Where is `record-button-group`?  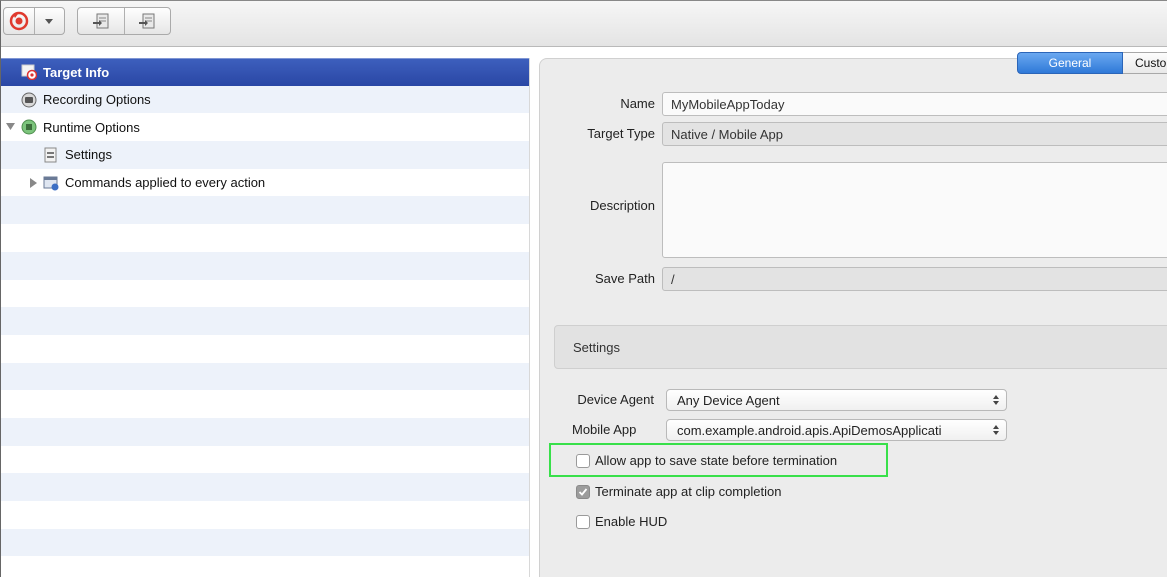
record-button-group is located at coordinates (34, 21).